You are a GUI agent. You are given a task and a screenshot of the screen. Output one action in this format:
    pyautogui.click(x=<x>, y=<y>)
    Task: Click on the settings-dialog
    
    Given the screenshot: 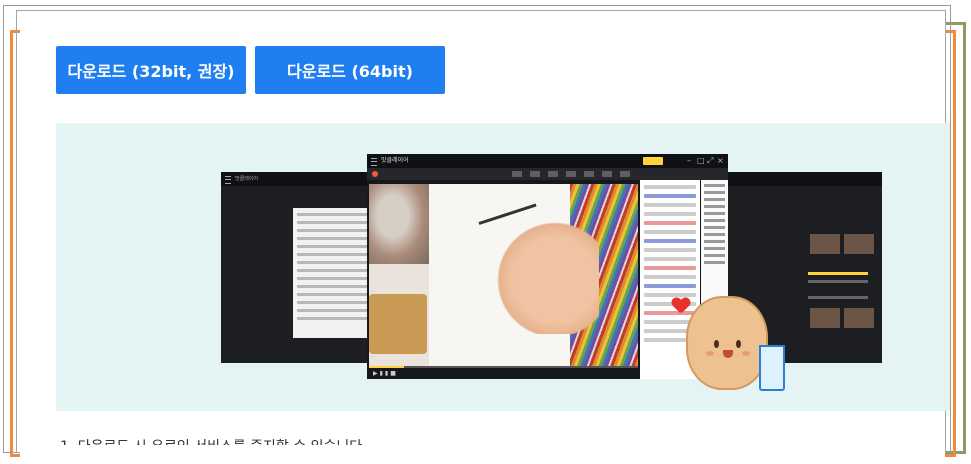 What is the action you would take?
    pyautogui.click(x=332, y=273)
    